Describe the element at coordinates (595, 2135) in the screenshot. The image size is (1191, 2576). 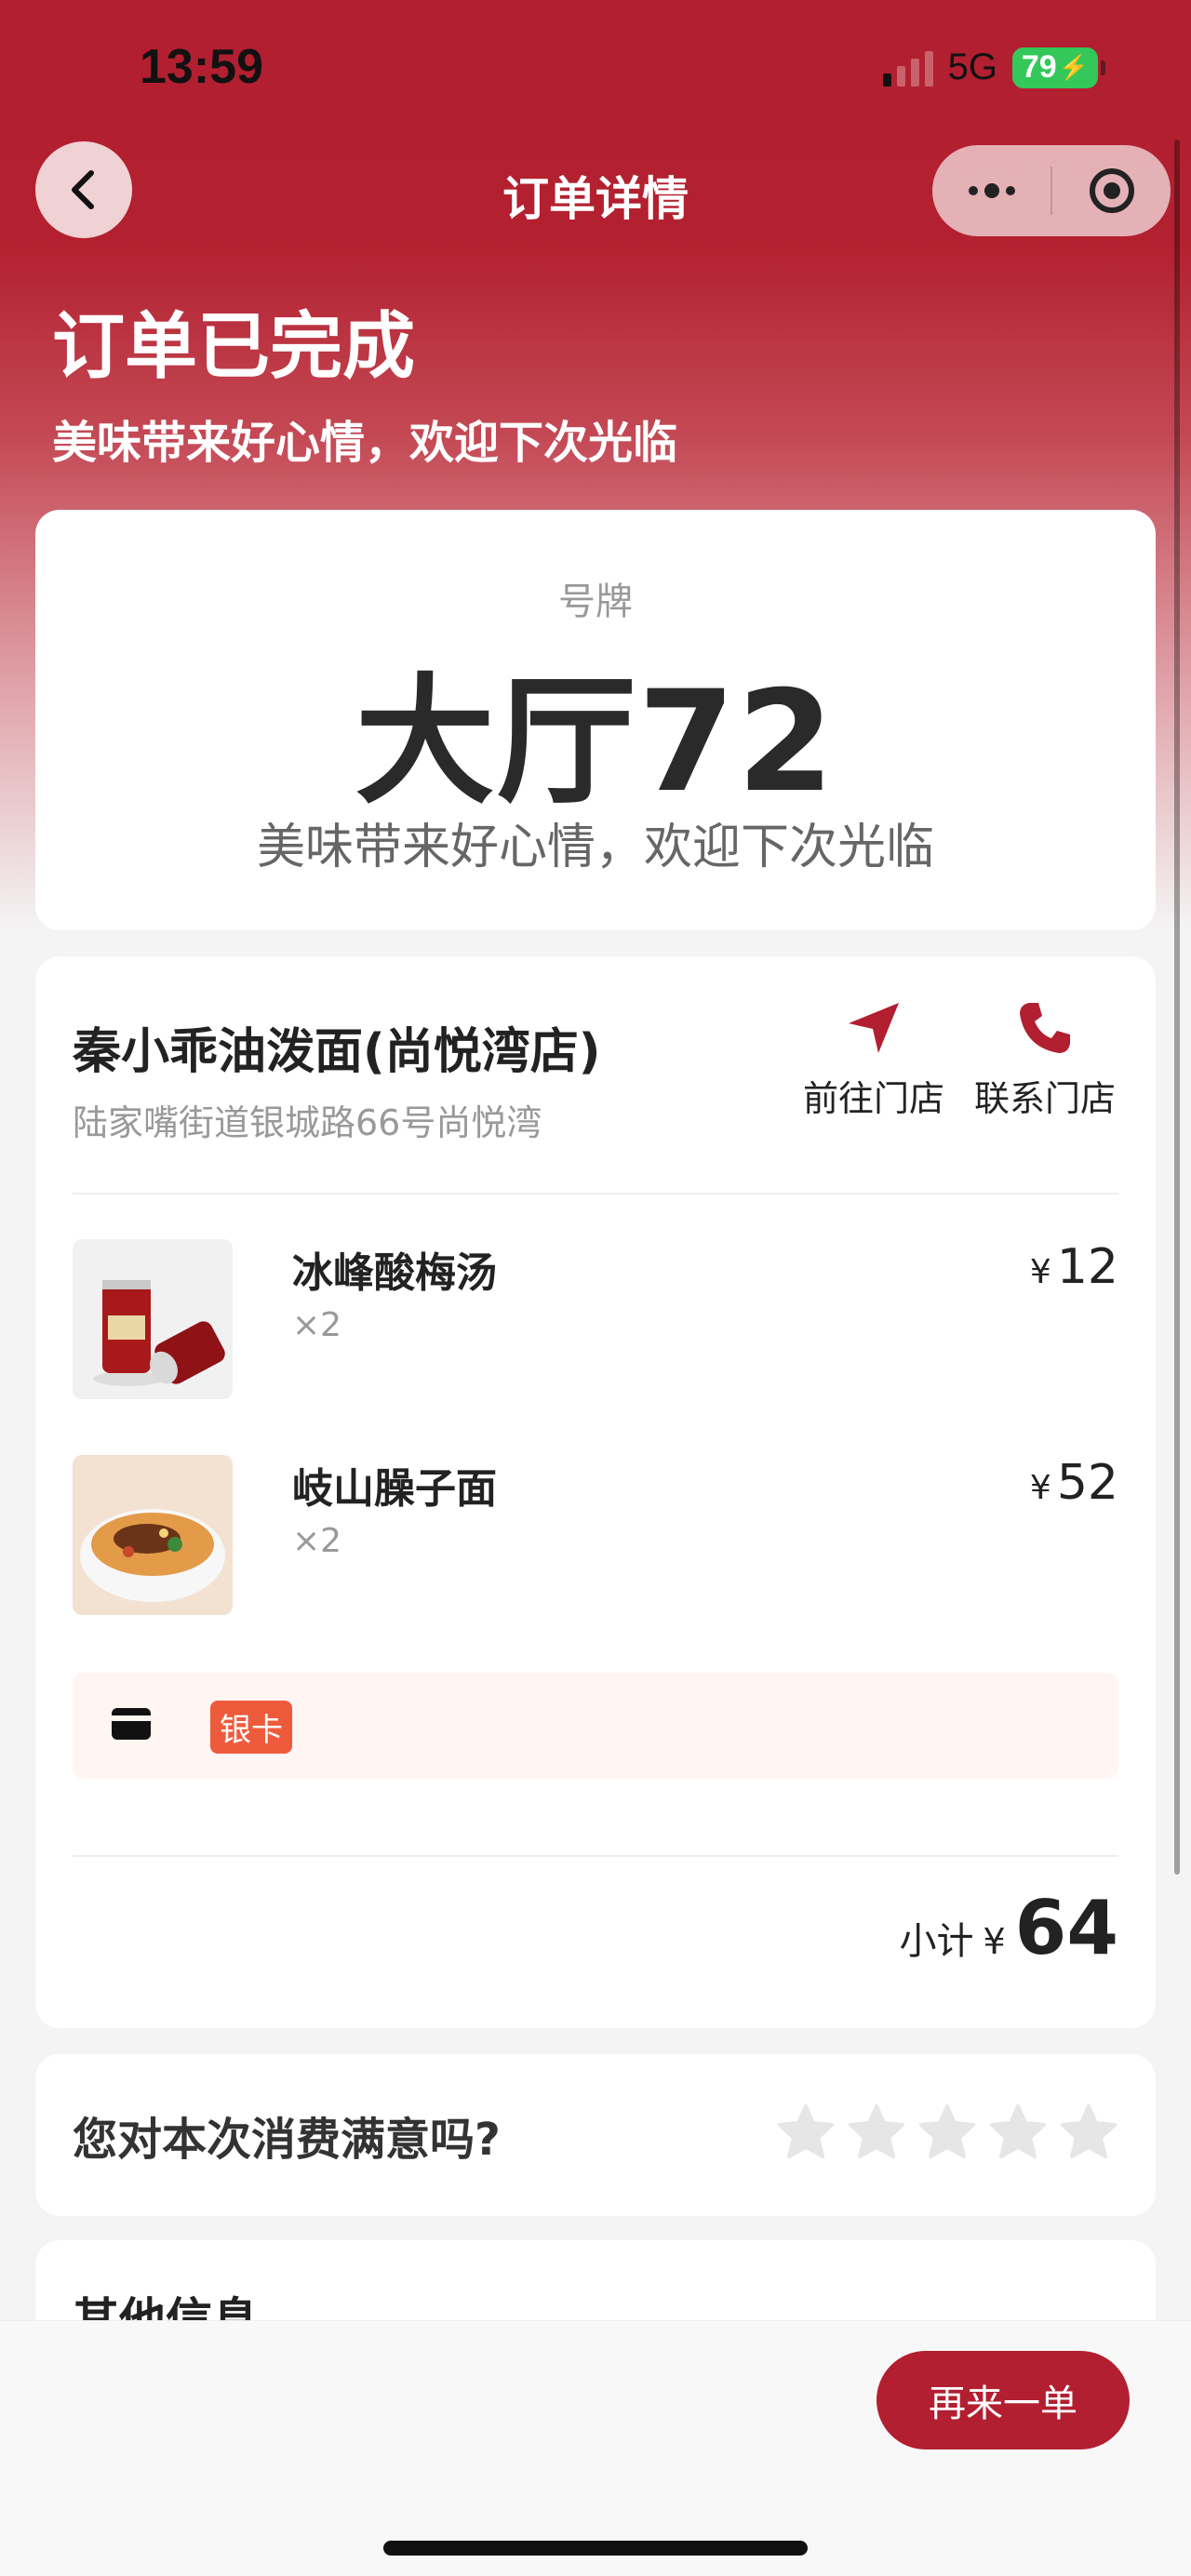
I see `rating-card: 您对本次消费满意吗?` at that location.